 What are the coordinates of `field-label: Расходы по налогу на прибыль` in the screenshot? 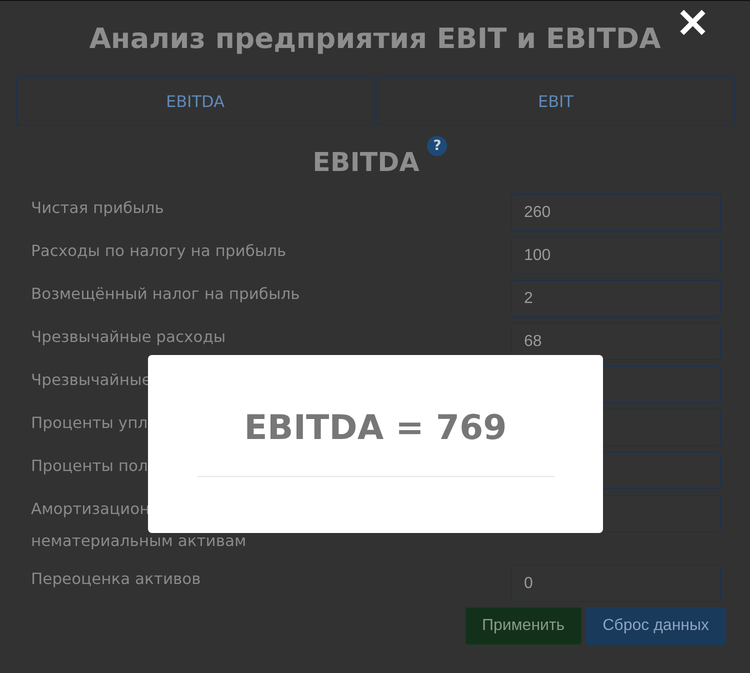 It's located at (158, 251).